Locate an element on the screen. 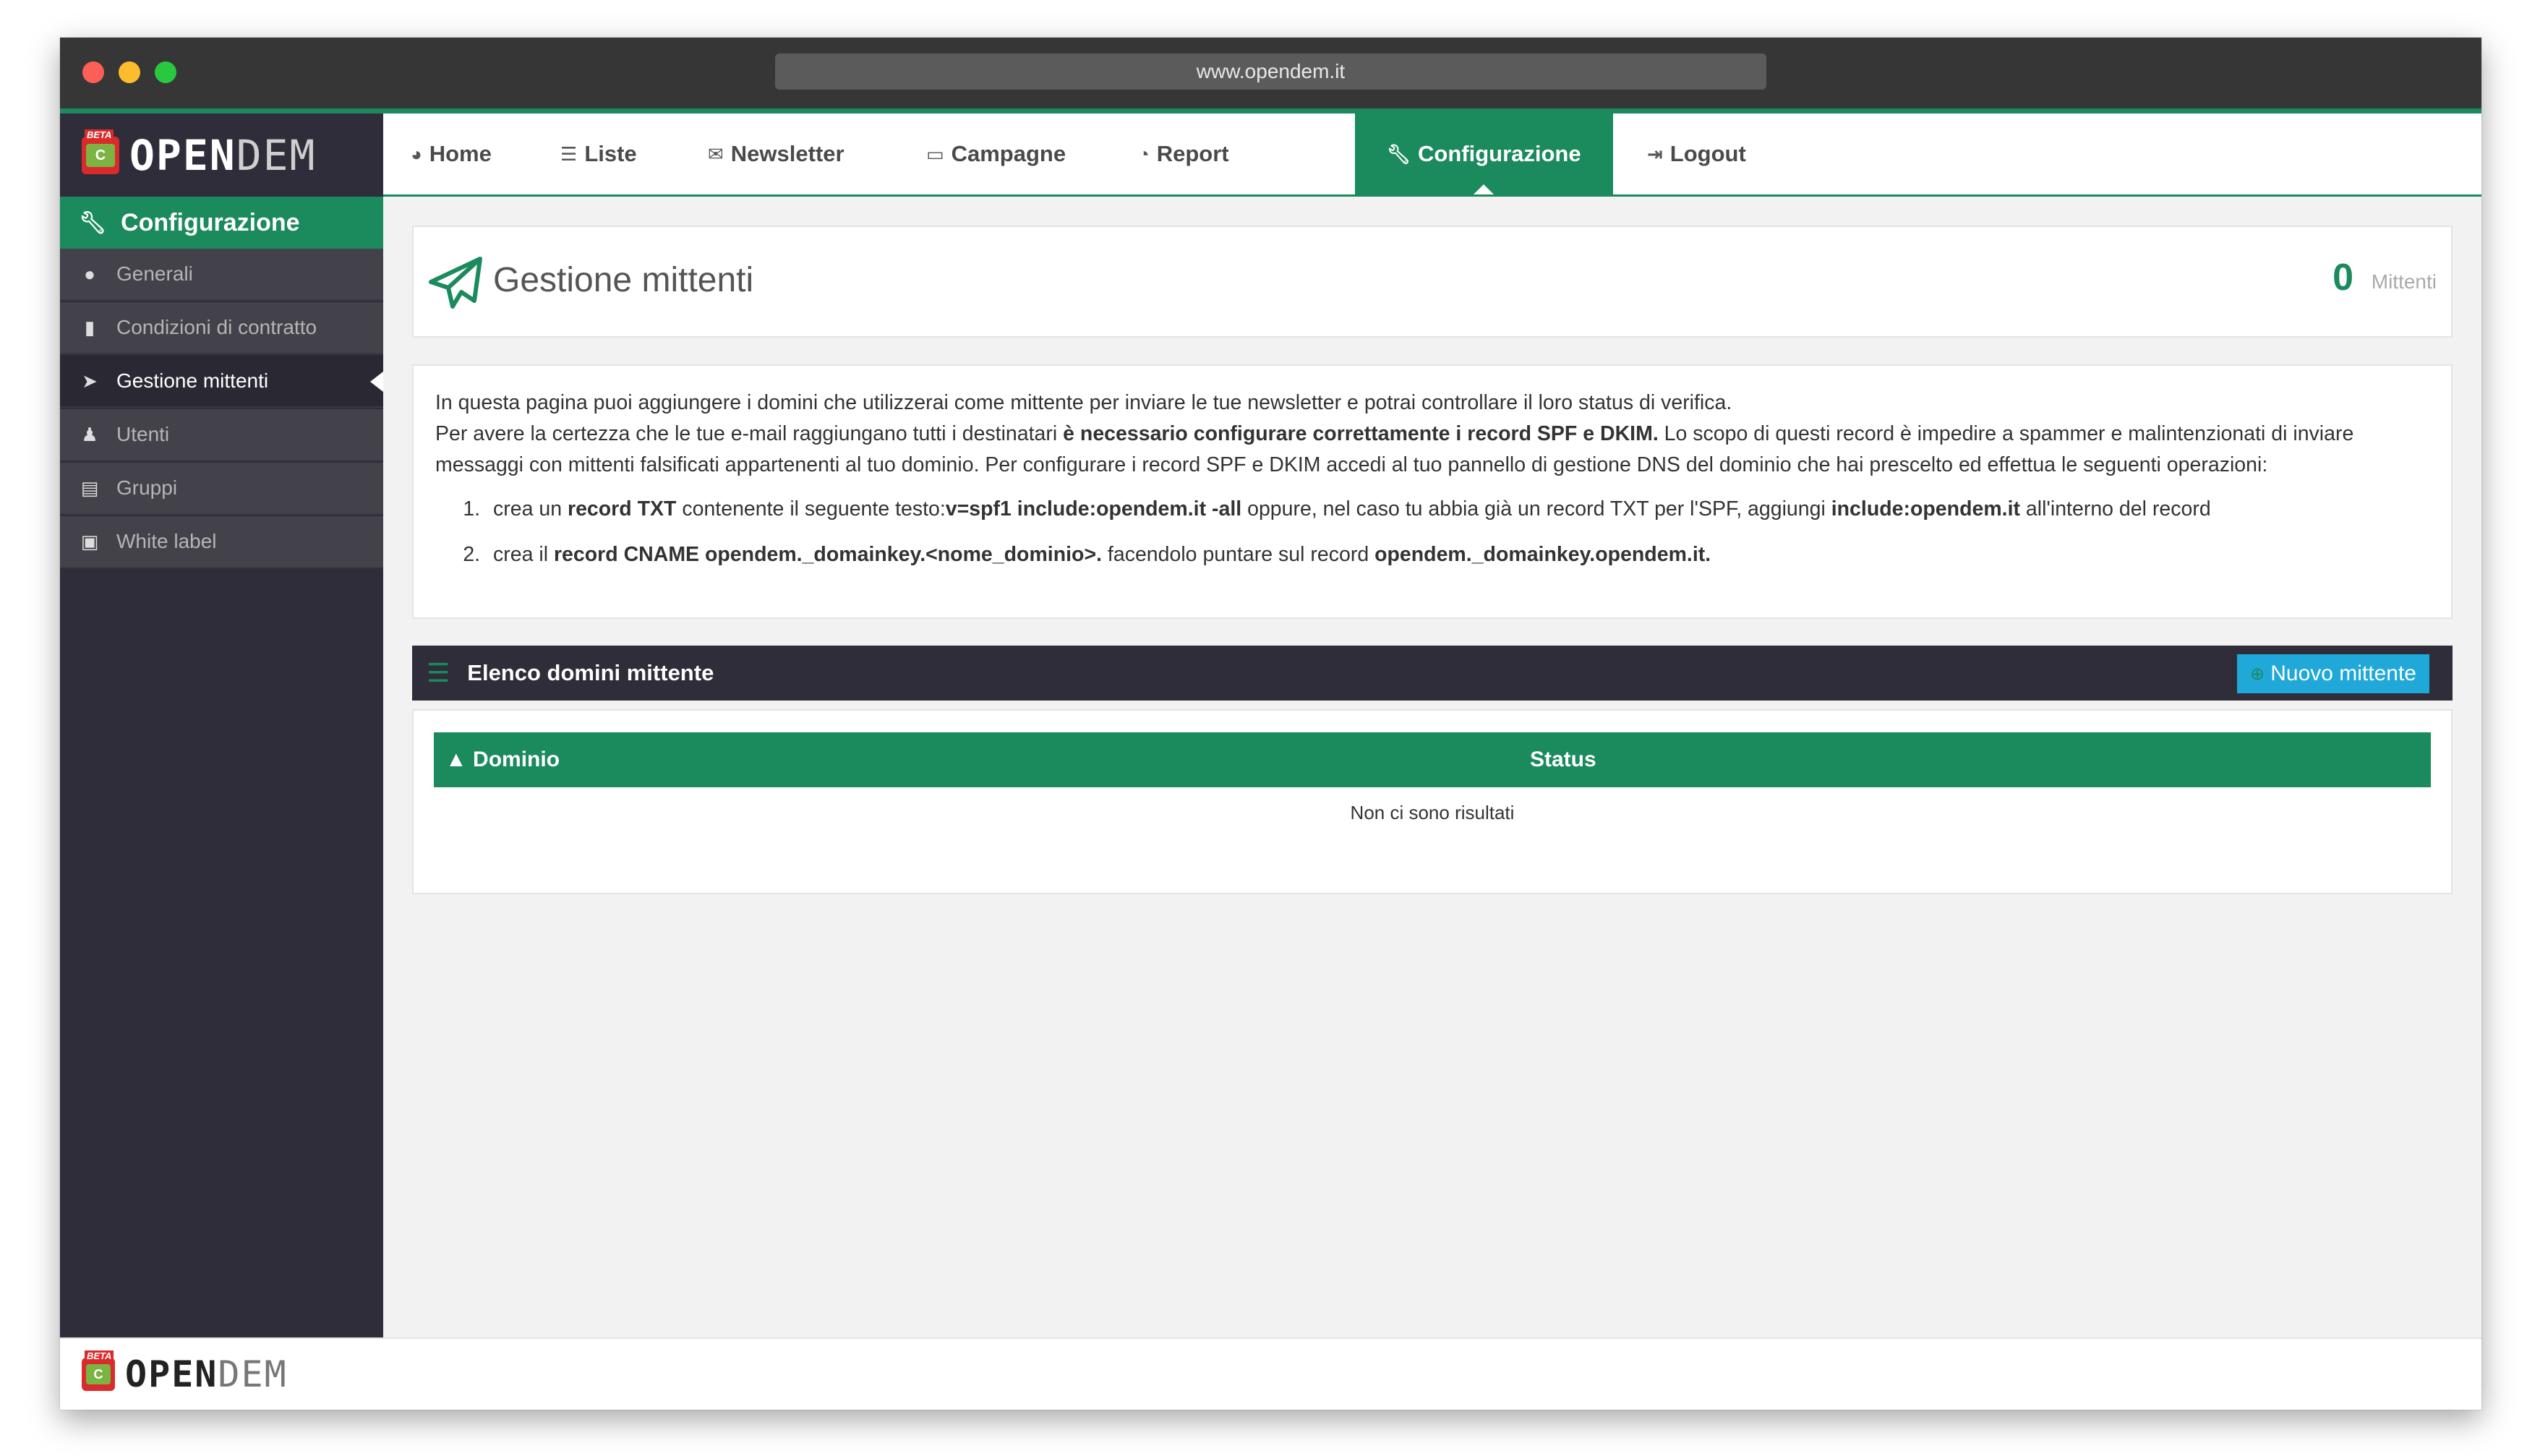  page-header-panel: Gestione mittenti 0 Mittenti is located at coordinates (1432, 282).